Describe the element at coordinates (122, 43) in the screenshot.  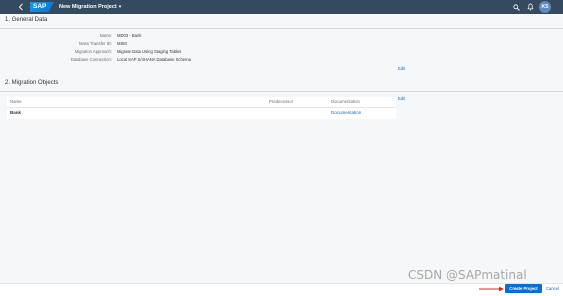
I see `field-value: MSM` at that location.